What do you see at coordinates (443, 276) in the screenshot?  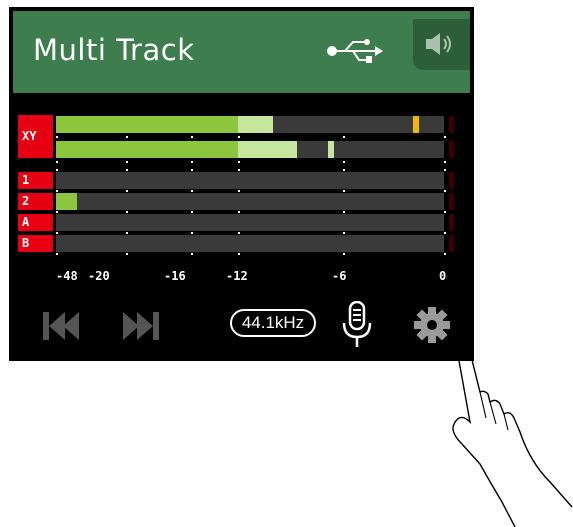 I see `scale-label: 0` at bounding box center [443, 276].